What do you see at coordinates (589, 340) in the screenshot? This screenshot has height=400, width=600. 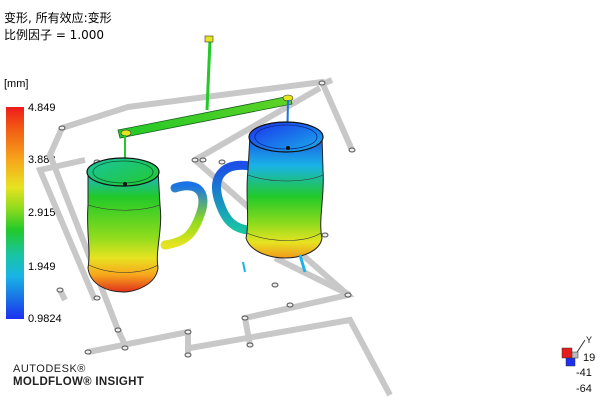 I see `svg-text: Y` at bounding box center [589, 340].